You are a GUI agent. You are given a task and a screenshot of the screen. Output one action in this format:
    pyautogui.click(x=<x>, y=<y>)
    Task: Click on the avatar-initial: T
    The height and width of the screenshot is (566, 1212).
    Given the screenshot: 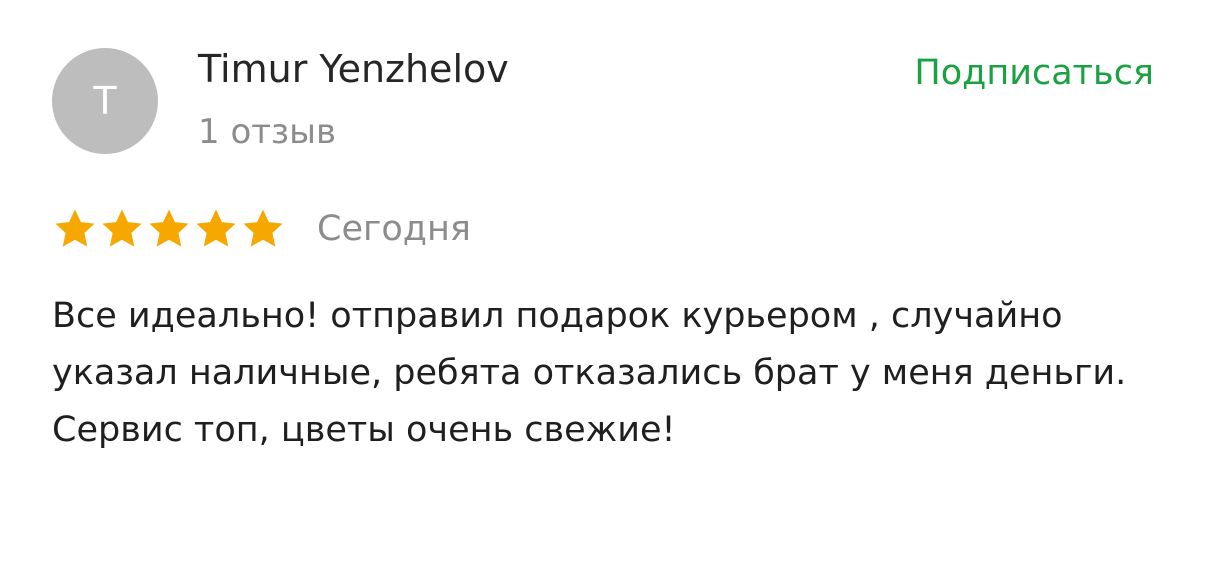 What is the action you would take?
    pyautogui.click(x=105, y=101)
    